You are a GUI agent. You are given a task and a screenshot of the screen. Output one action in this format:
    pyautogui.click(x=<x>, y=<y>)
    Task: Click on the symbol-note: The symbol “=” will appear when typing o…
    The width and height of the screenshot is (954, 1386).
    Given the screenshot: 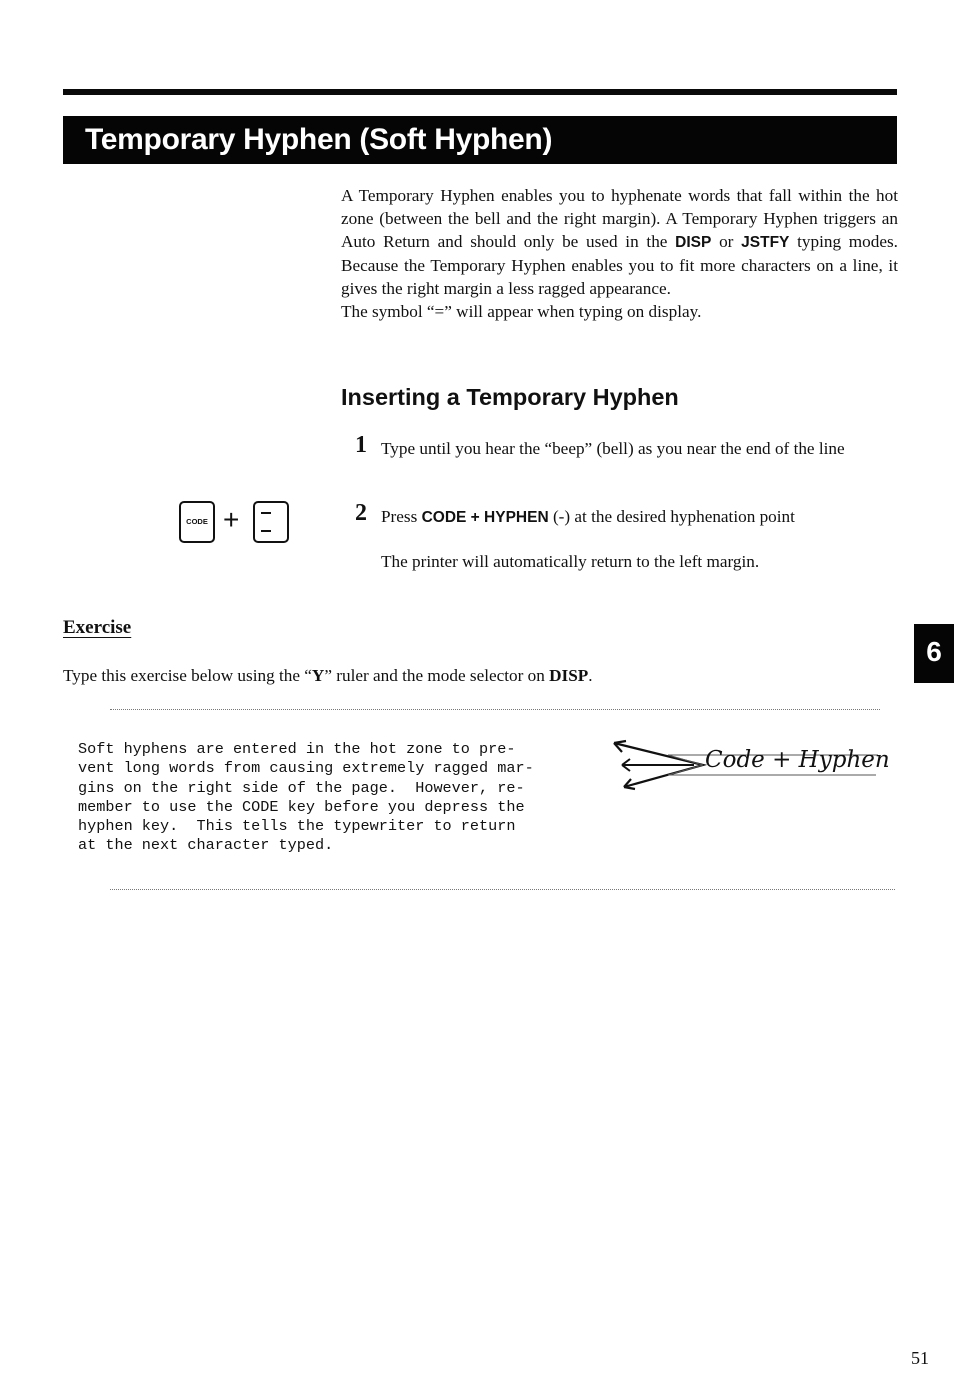 What is the action you would take?
    pyautogui.click(x=521, y=311)
    